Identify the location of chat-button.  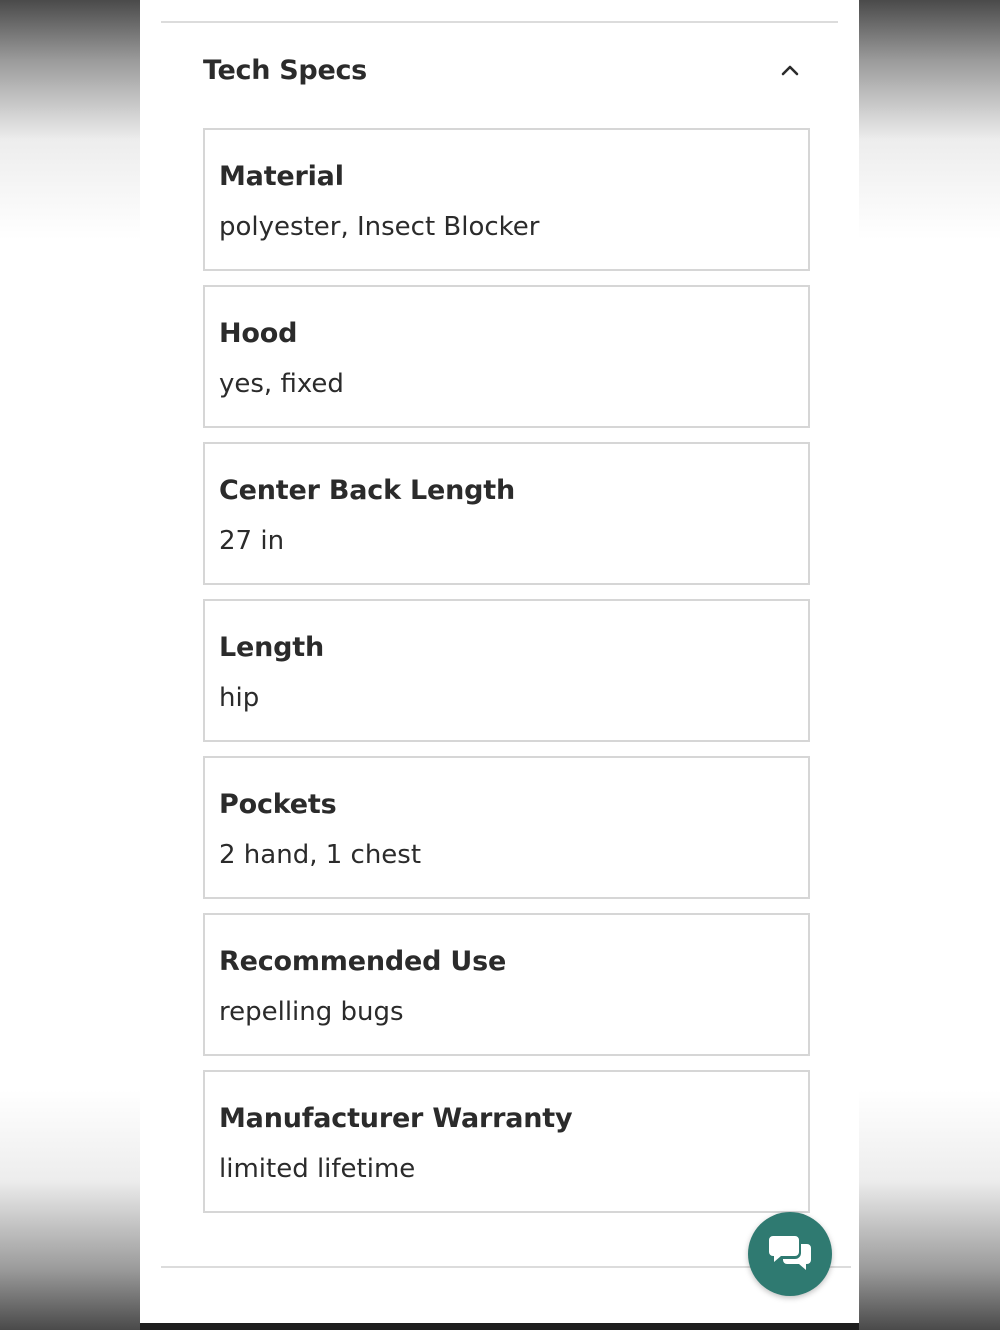
(790, 1254).